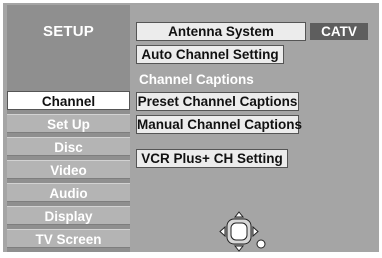 This screenshot has width=382, height=258. I want to click on menu-item-video: Video, so click(68, 169).